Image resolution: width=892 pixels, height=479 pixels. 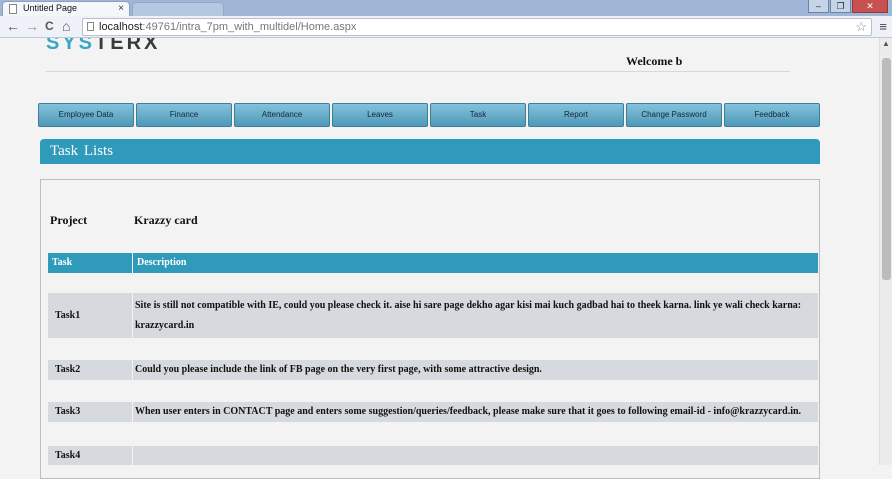 I want to click on window-controls: – ❐ ✕, so click(x=848, y=6).